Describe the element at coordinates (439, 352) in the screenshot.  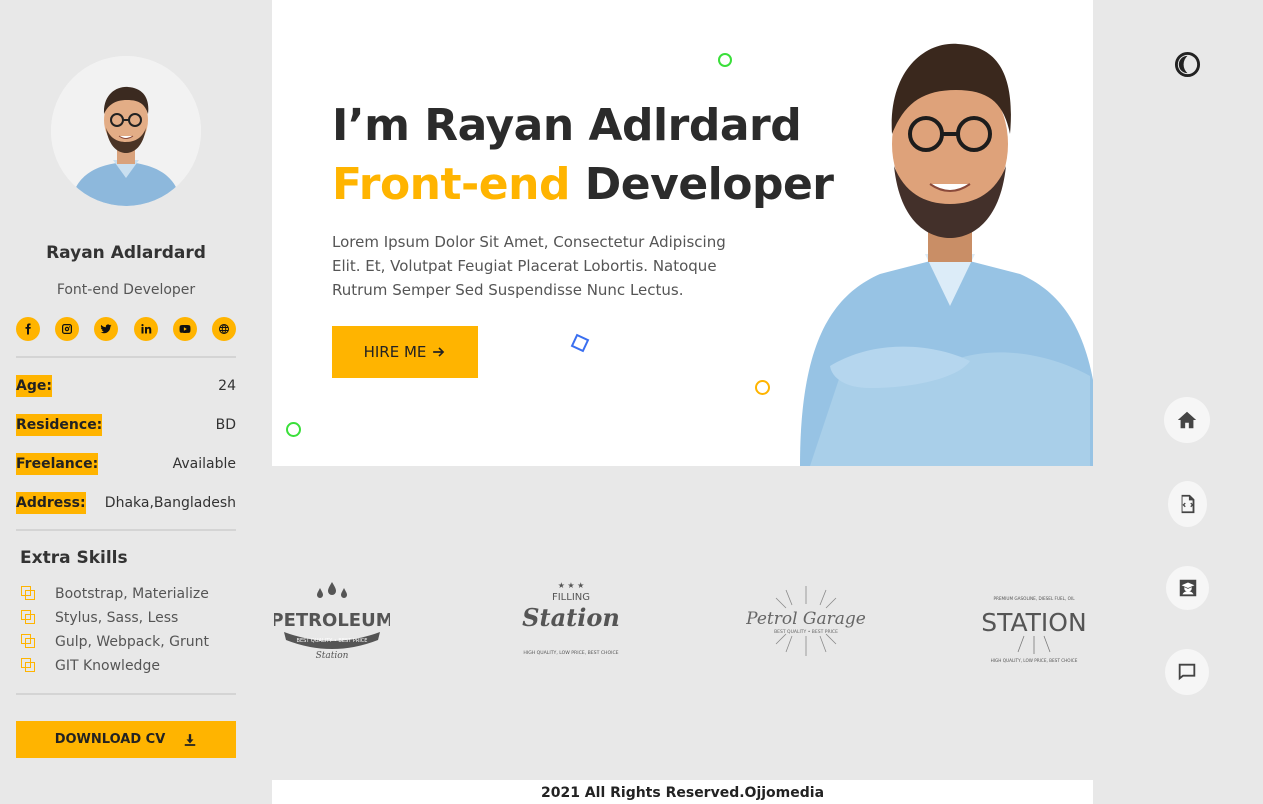
I see `arrow-right-icon` at that location.